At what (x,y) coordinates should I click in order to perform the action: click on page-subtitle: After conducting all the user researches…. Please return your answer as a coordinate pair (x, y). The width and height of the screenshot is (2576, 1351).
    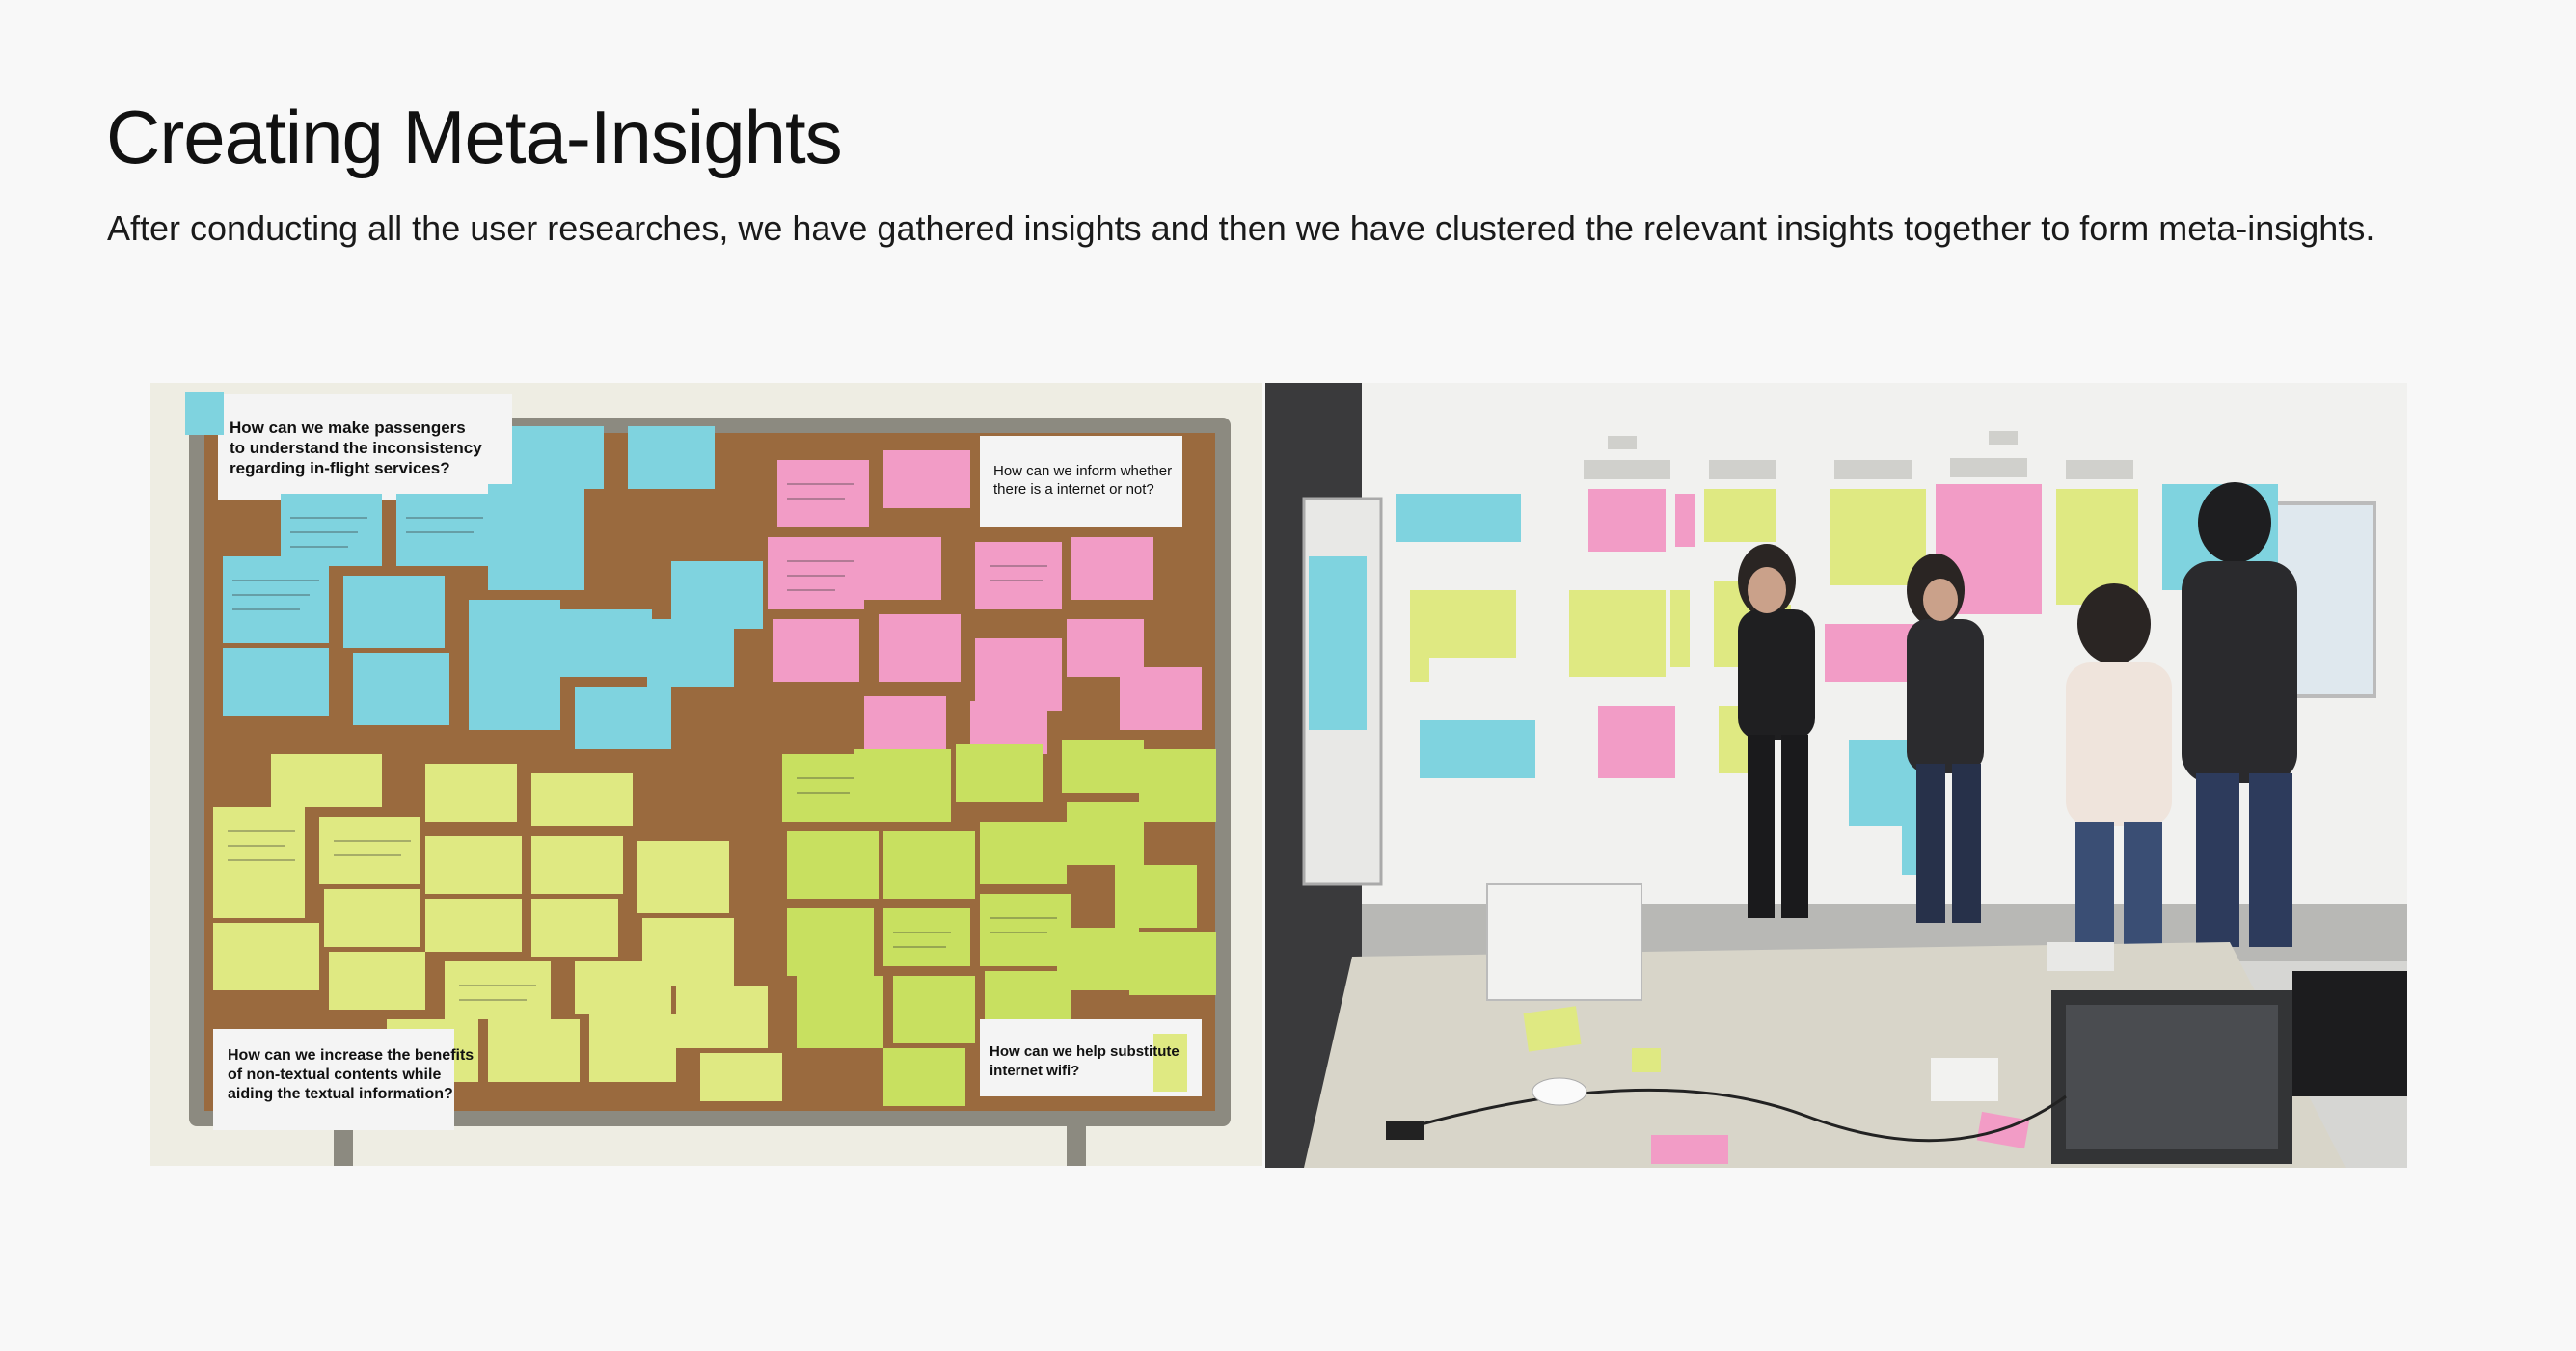
    Looking at the image, I should click on (1241, 228).